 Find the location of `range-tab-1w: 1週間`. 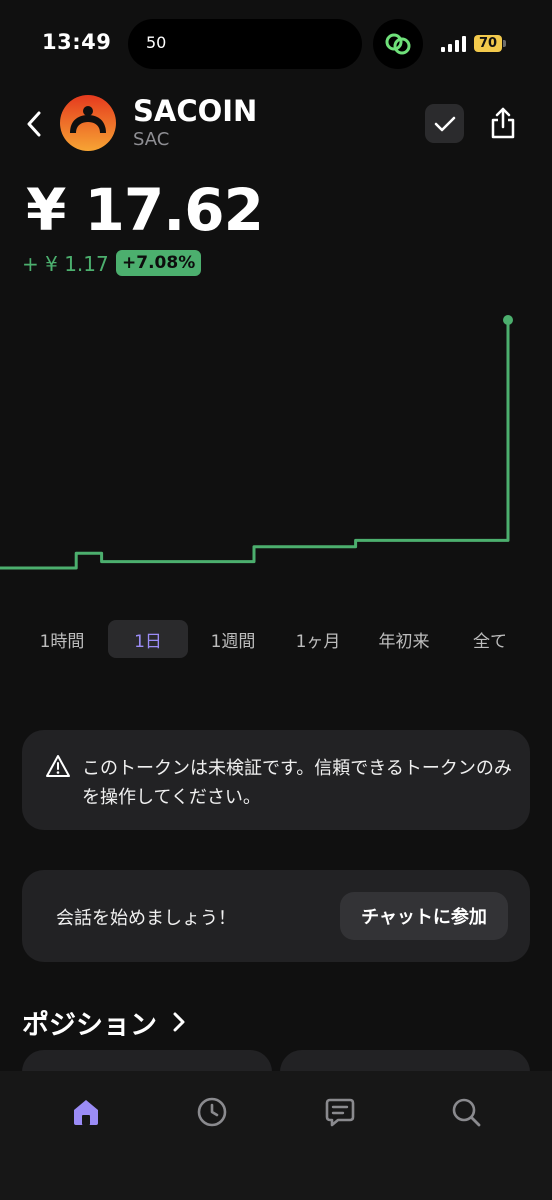

range-tab-1w: 1週間 is located at coordinates (233, 639).